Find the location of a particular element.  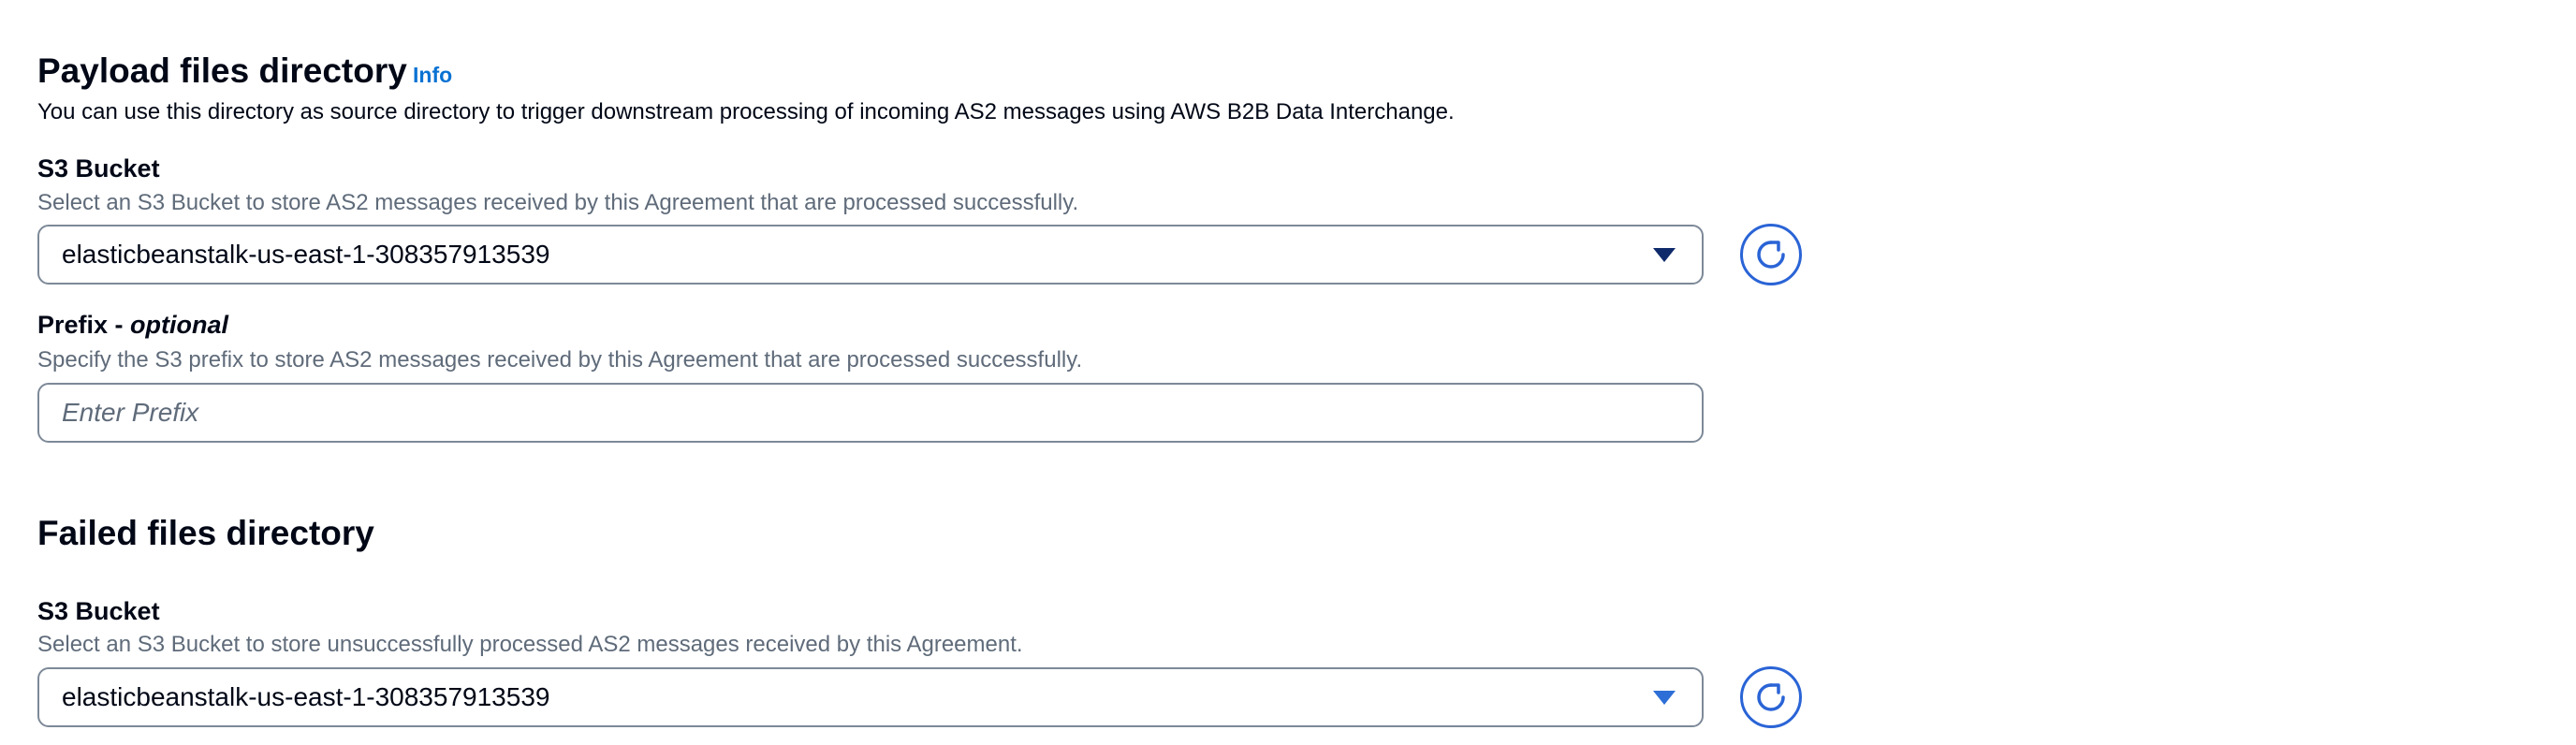

payload-s3-bucket-select: elasticbeanstalk-us-east-1-308357913539 is located at coordinates (870, 255).